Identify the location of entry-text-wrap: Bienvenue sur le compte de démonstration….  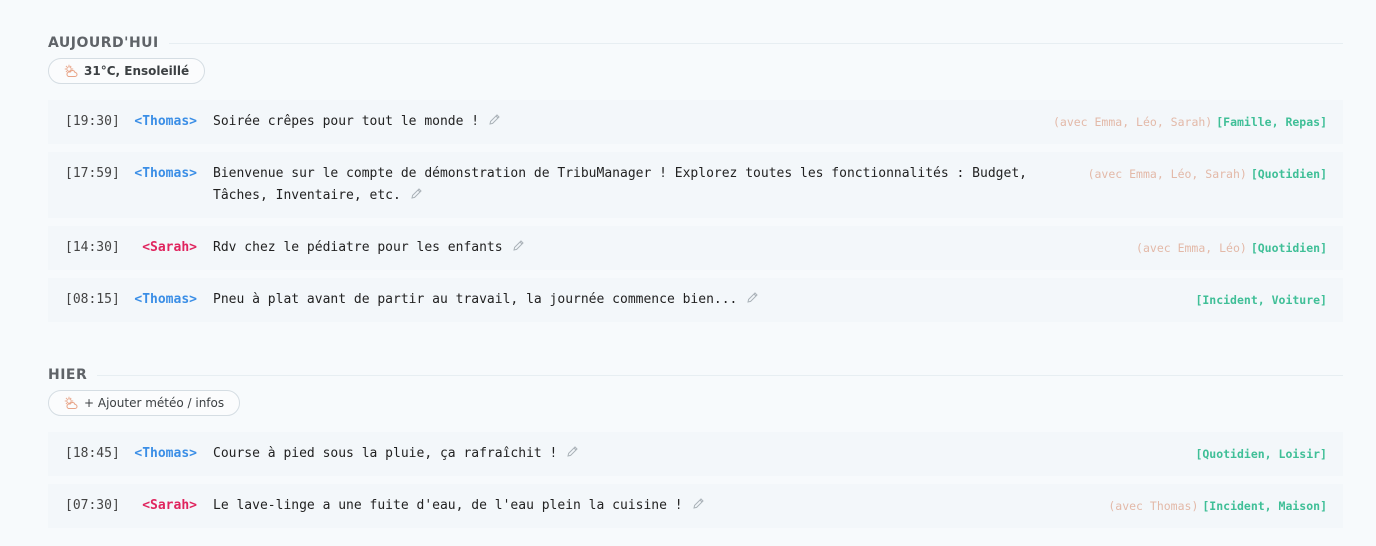
(650, 185).